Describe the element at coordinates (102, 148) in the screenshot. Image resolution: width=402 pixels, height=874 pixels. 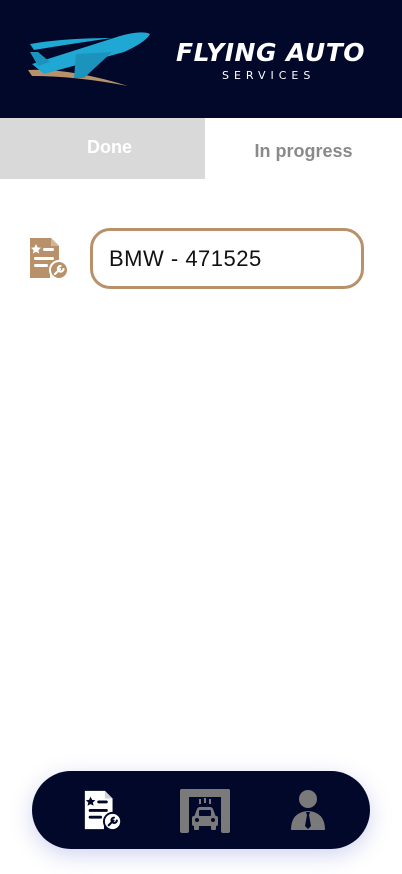
I see `tab-done: Done` at that location.